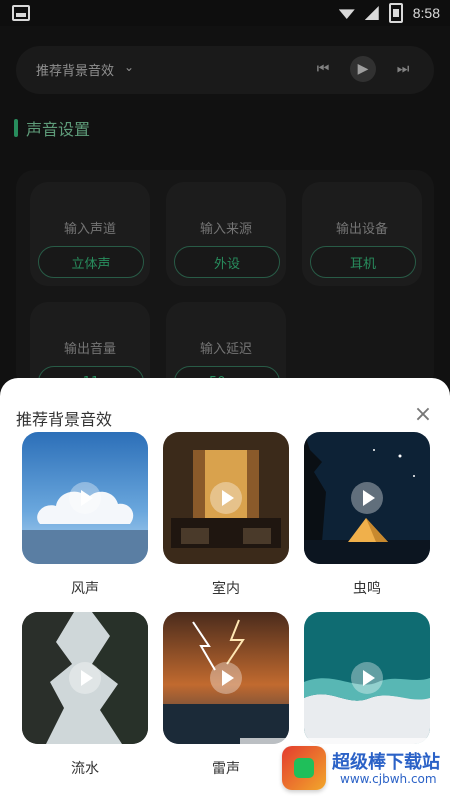  Describe the element at coordinates (85, 769) in the screenshot. I see `sound-name: 流水` at that location.